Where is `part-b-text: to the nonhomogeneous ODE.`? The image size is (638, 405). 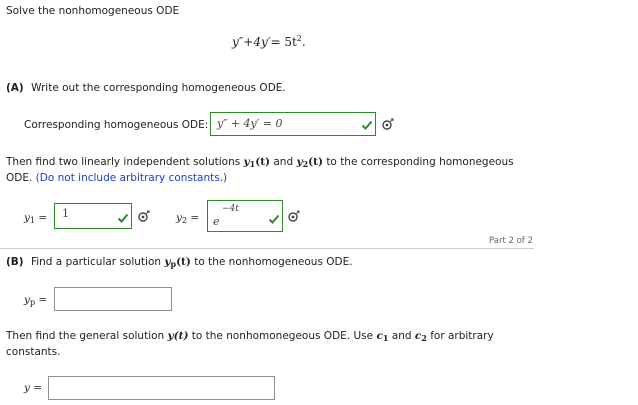 part-b-text: to the nonhomogeneous ODE. is located at coordinates (273, 262).